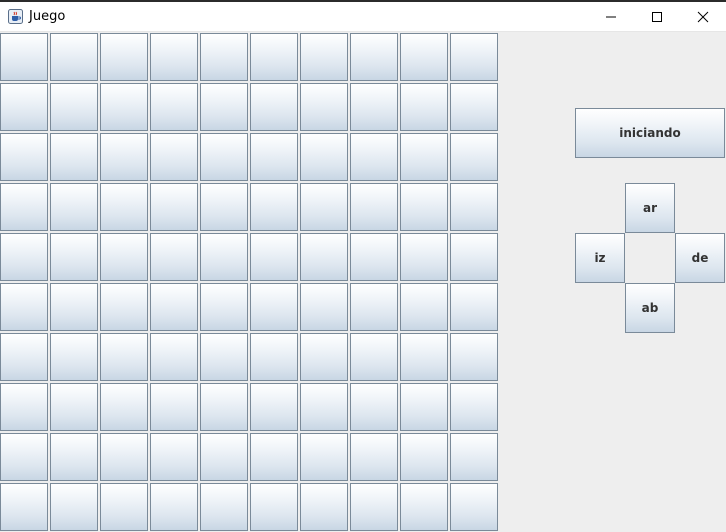  I want to click on down-button: ab, so click(650, 308).